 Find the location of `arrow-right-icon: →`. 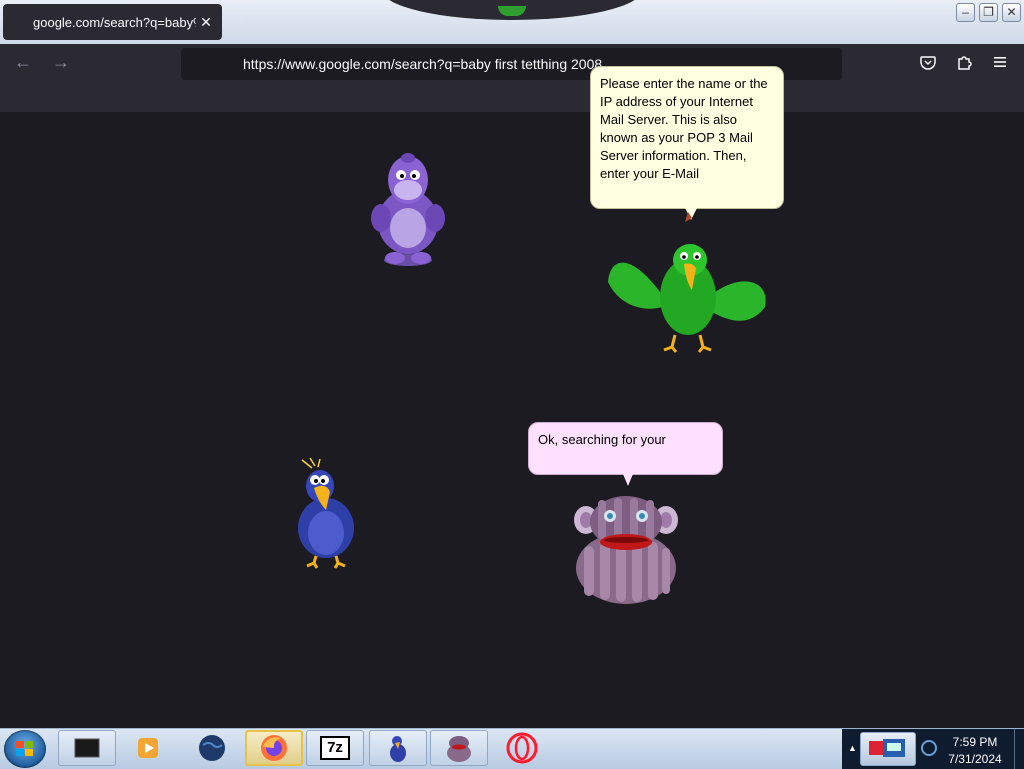

arrow-right-icon: → is located at coordinates (61, 62).